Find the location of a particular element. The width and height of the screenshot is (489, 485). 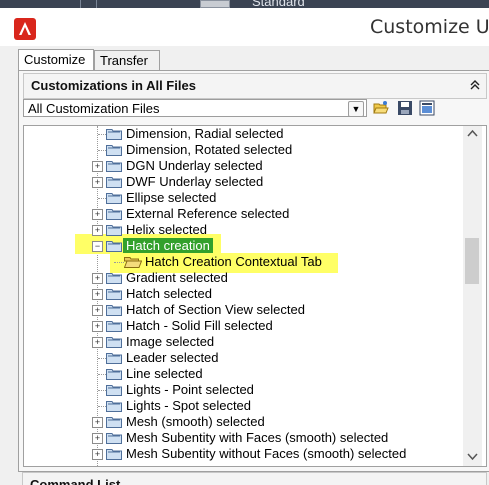

tree-item: + External Reference selected is located at coordinates (277, 214).